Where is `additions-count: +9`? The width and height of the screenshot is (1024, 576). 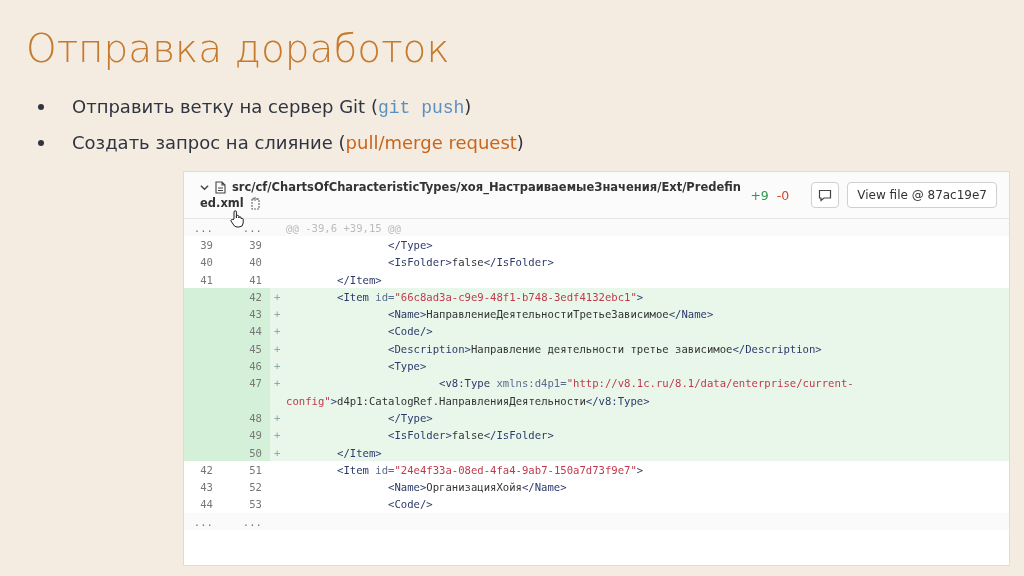
additions-count: +9 is located at coordinates (759, 195).